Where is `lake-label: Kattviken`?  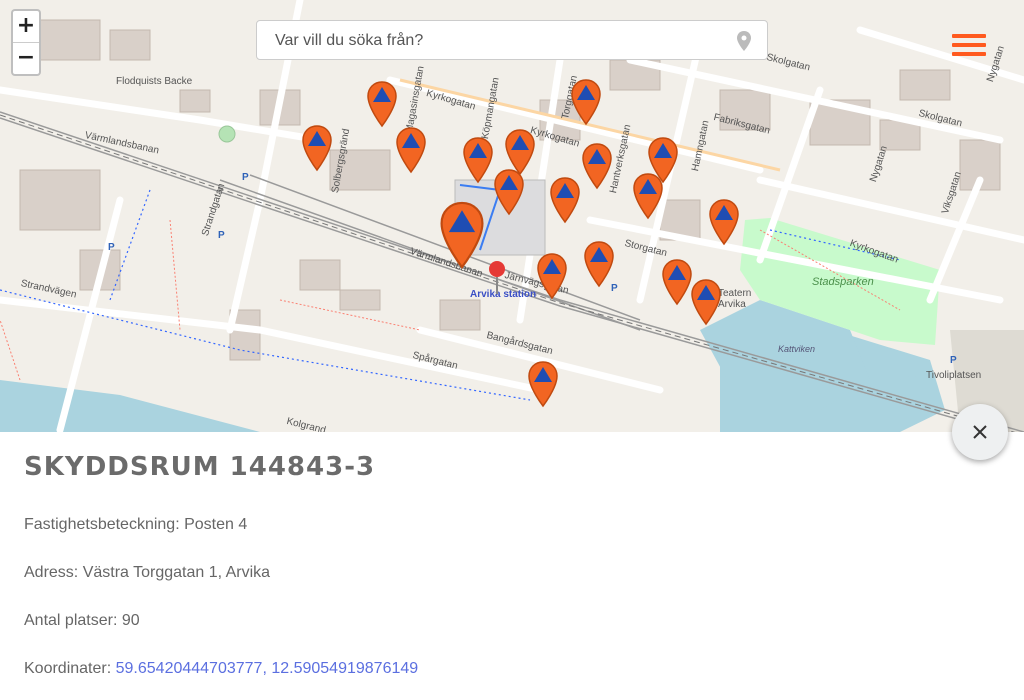 lake-label: Kattviken is located at coordinates (797, 349).